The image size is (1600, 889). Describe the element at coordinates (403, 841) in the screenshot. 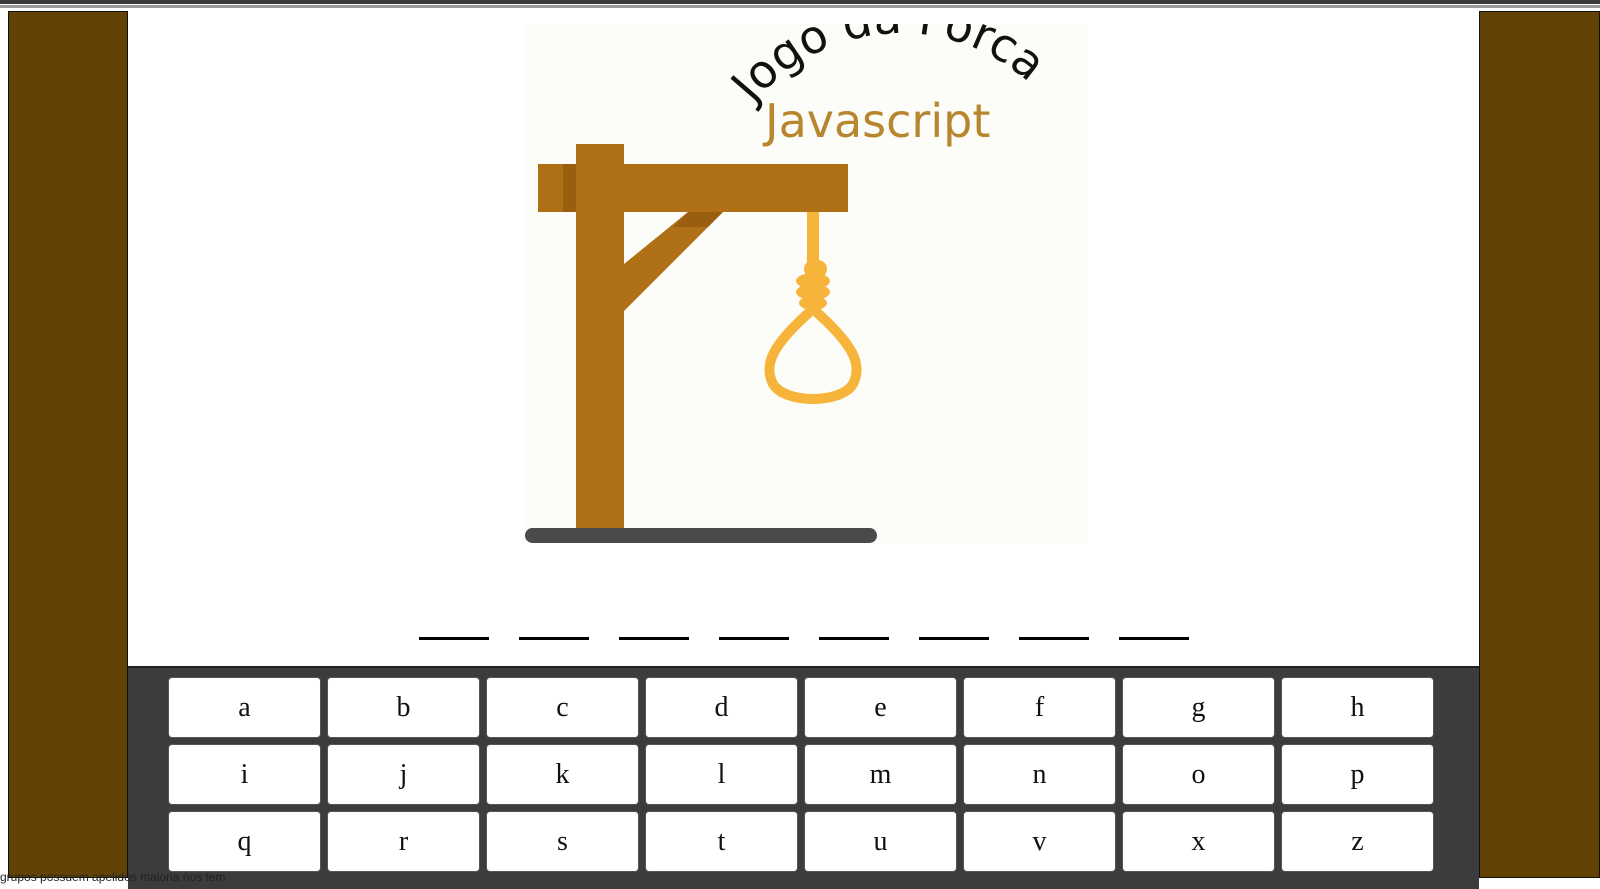

I see `key-r: r` at that location.